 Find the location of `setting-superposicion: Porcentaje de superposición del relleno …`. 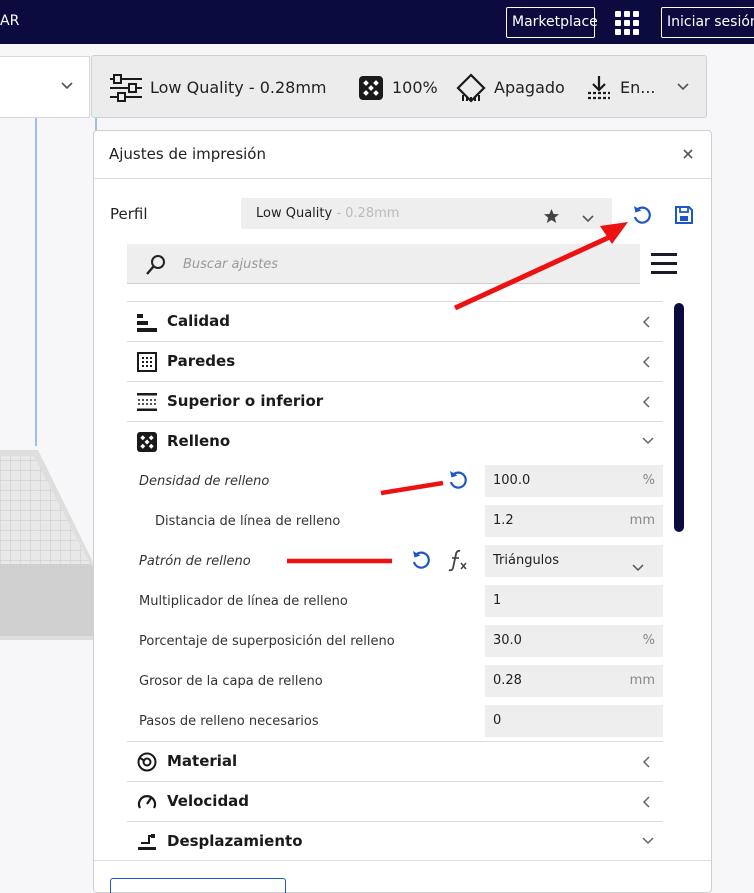

setting-superposicion: Porcentaje de superposición del relleno … is located at coordinates (395, 641).